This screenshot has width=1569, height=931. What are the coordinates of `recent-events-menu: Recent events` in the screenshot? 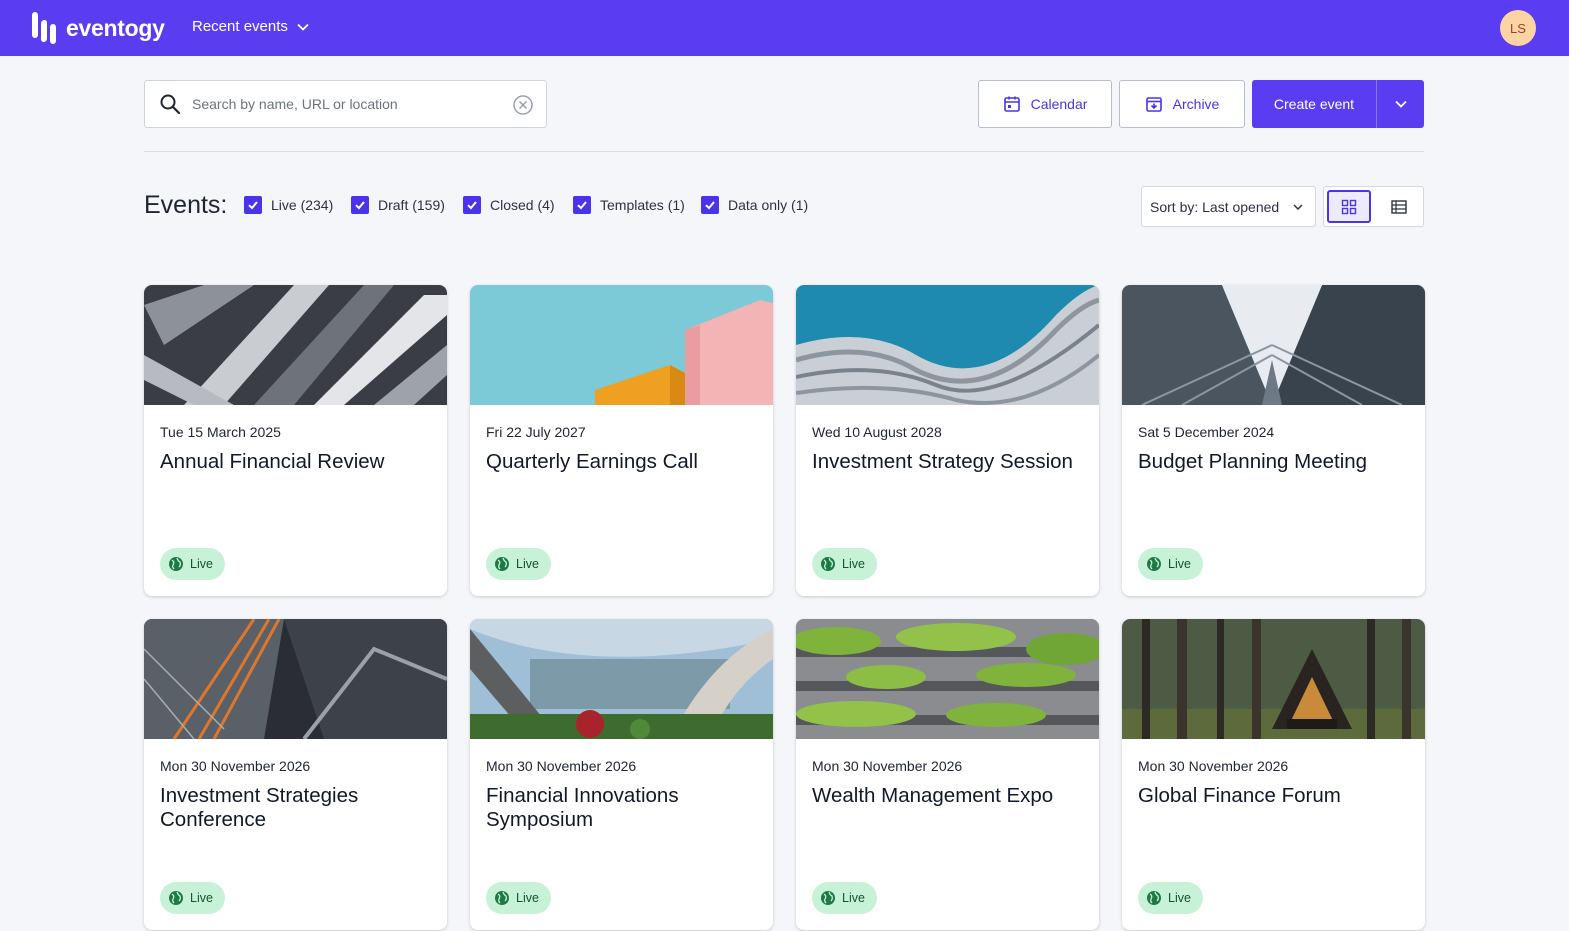 It's located at (251, 26).